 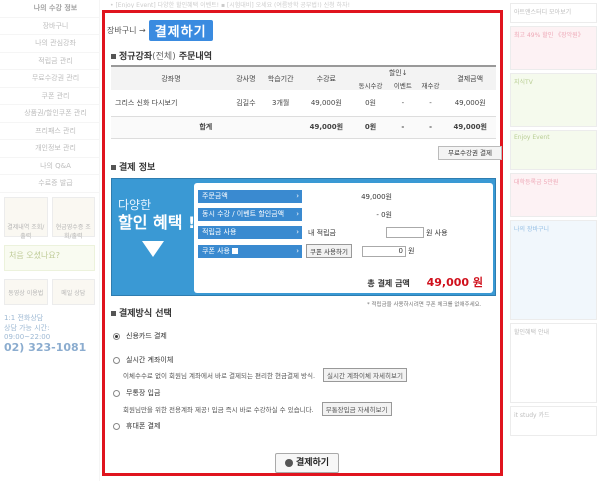 I want to click on points-text: 내 적립금, so click(x=322, y=232).